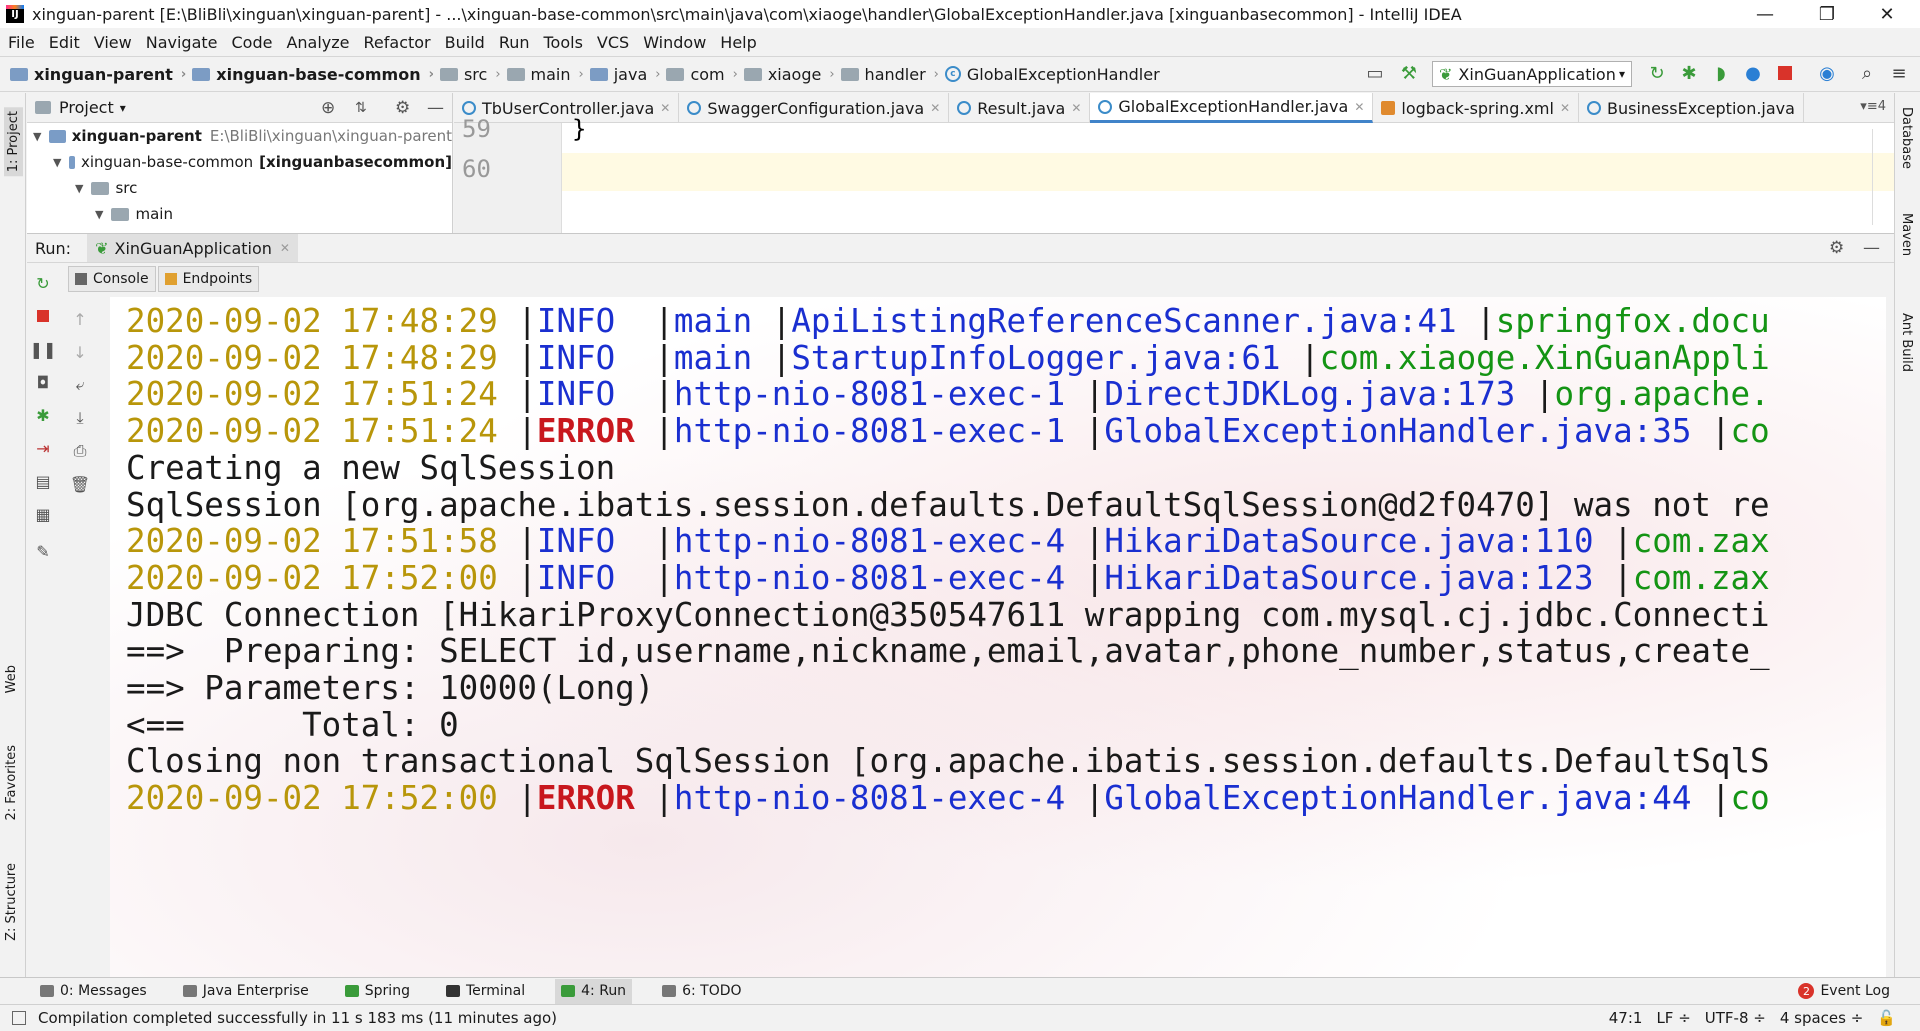 Image resolution: width=1920 pixels, height=1031 pixels. Describe the element at coordinates (1409, 73) in the screenshot. I see `build-hammer-icon: ⚒` at that location.